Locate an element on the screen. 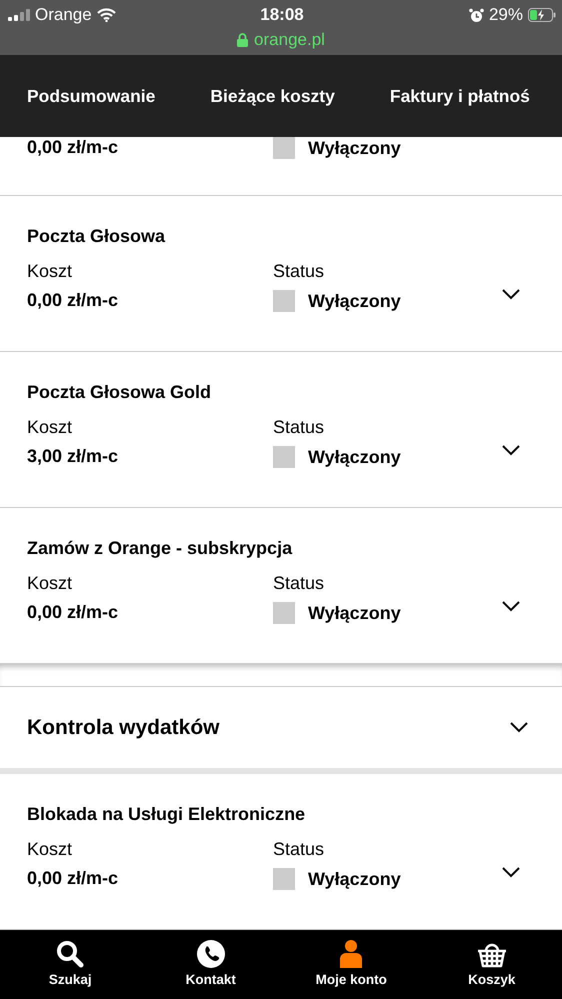  nav-tab: Bieżące koszty is located at coordinates (272, 96).